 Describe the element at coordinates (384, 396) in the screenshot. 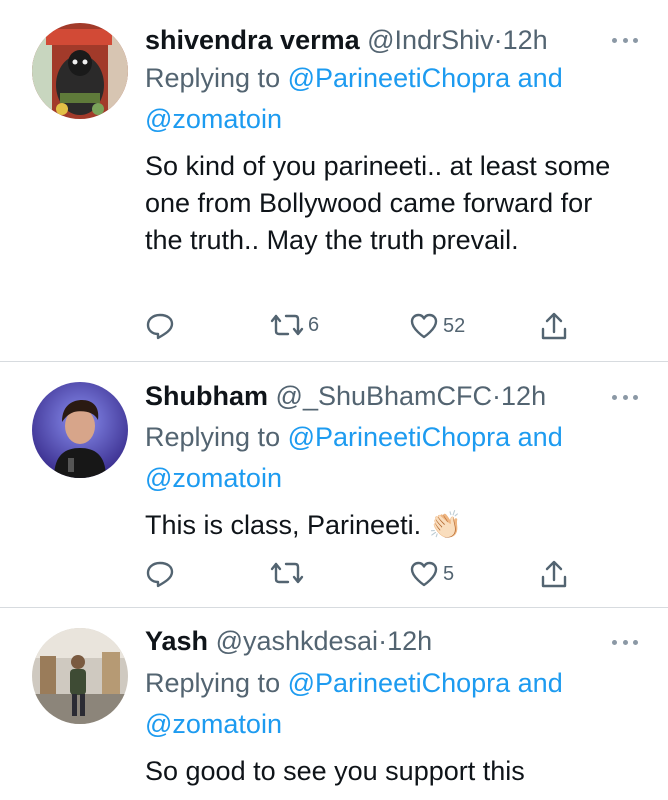

I see `user-handle: @_ShuBhamCFC` at that location.